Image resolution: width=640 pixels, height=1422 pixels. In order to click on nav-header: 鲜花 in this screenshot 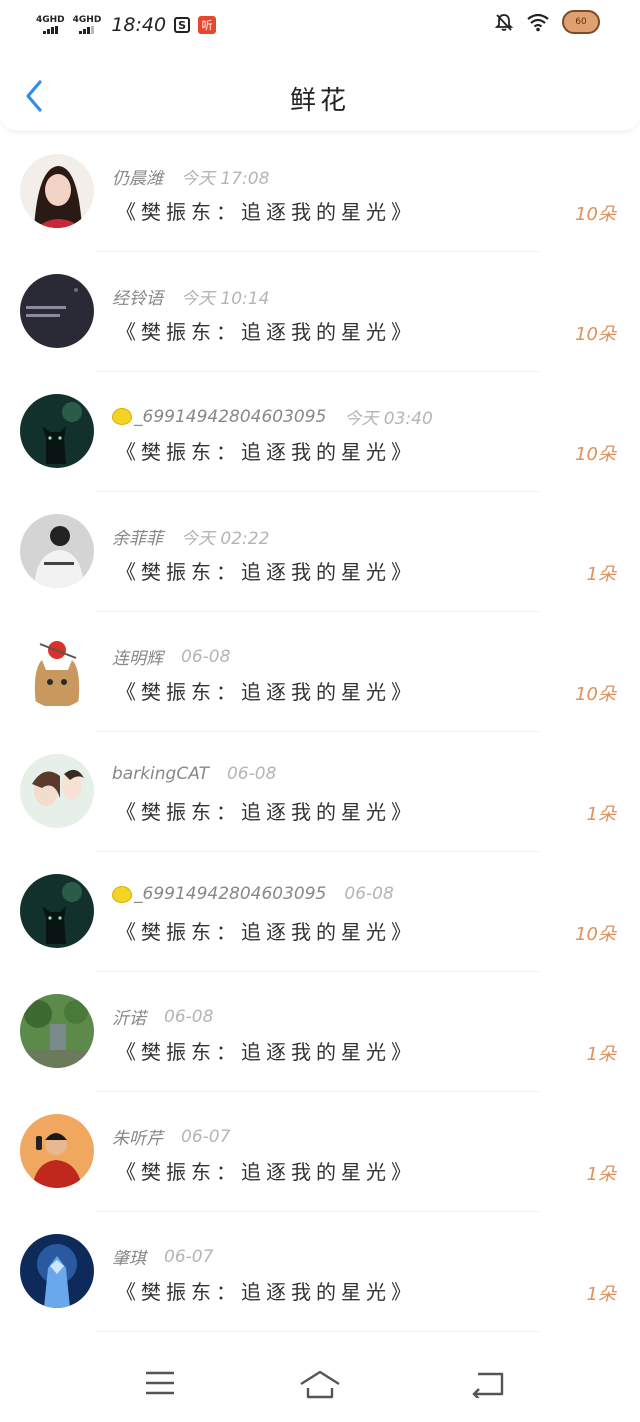, I will do `click(320, 91)`.